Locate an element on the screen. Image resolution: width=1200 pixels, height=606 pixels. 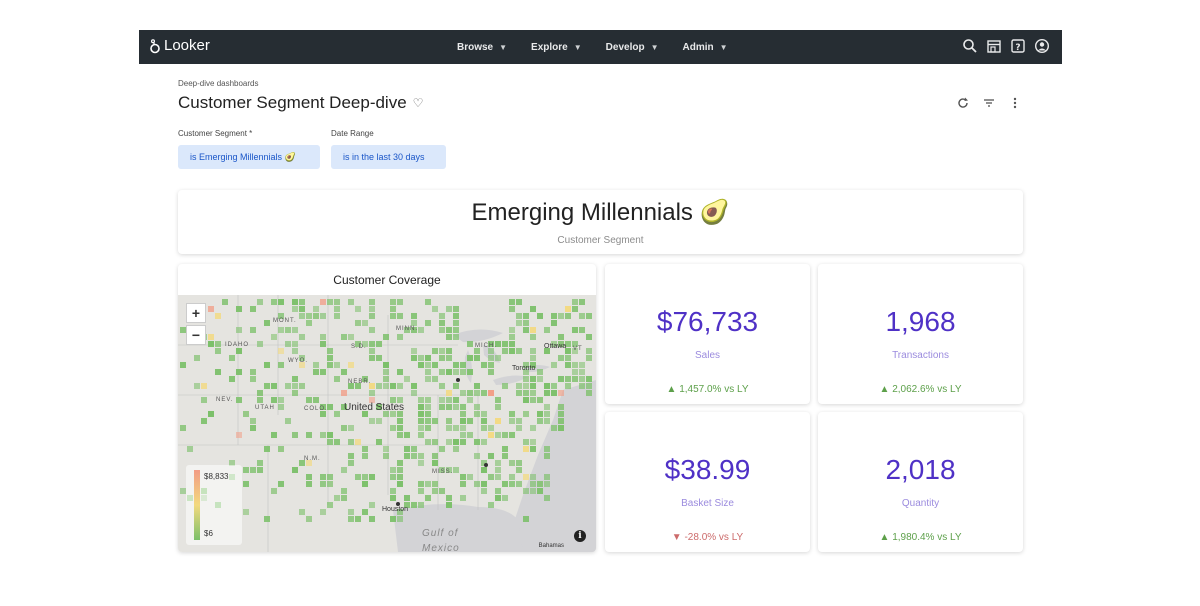
legend-min-value: $6 is located at coordinates (208, 533).